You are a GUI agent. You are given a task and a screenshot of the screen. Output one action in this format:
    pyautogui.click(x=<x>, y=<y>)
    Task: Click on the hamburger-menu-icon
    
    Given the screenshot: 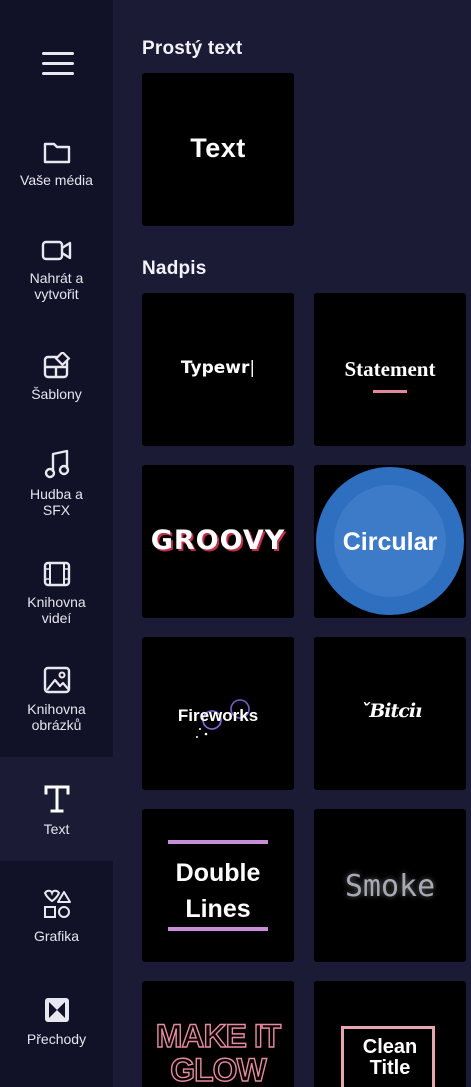 What is the action you would take?
    pyautogui.click(x=58, y=64)
    